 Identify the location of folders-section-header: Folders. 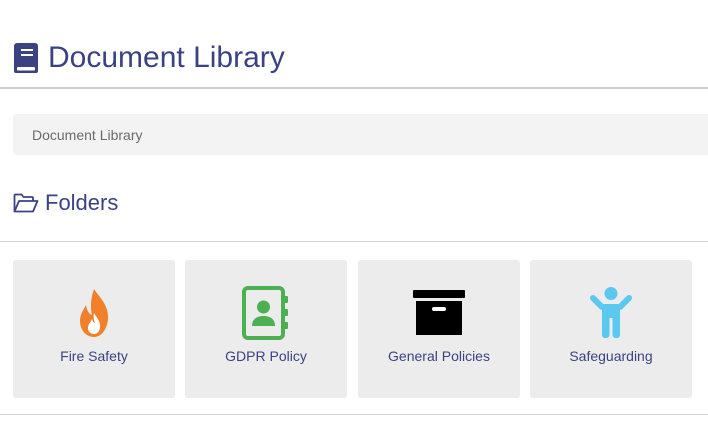
(65, 203).